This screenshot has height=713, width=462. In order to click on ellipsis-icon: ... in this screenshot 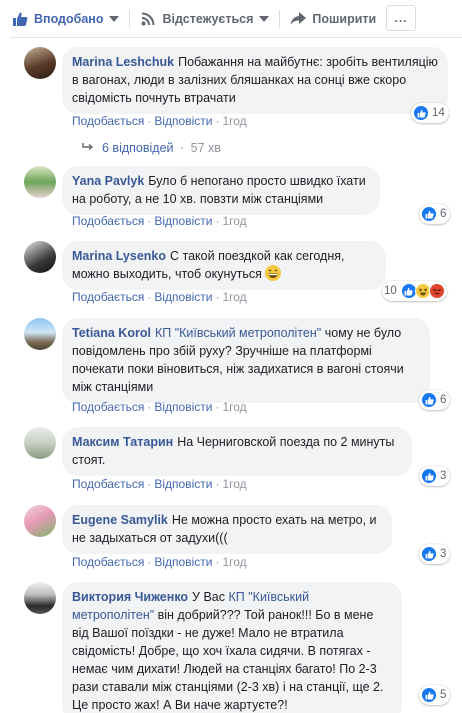, I will do `click(401, 18)`.